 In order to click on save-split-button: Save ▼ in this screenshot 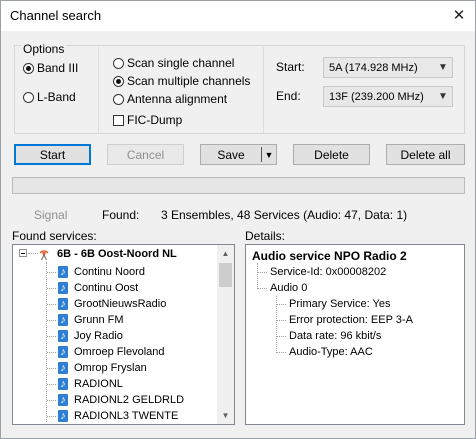, I will do `click(238, 154)`.